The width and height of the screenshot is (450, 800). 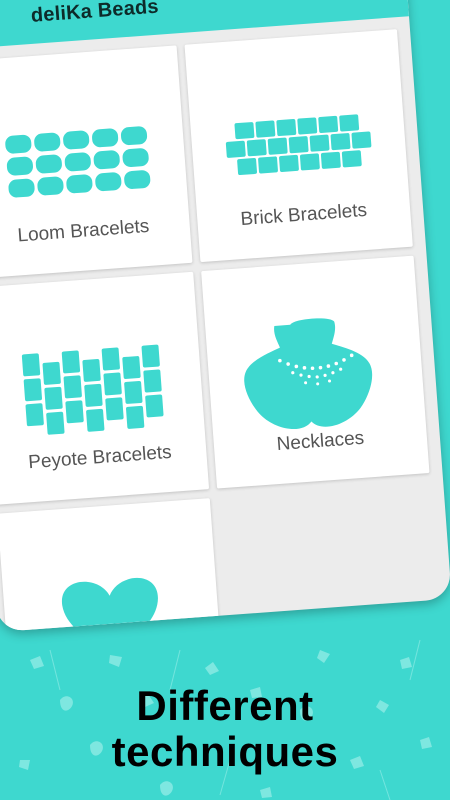 I want to click on card-necklaces: Necklaces, so click(x=315, y=372).